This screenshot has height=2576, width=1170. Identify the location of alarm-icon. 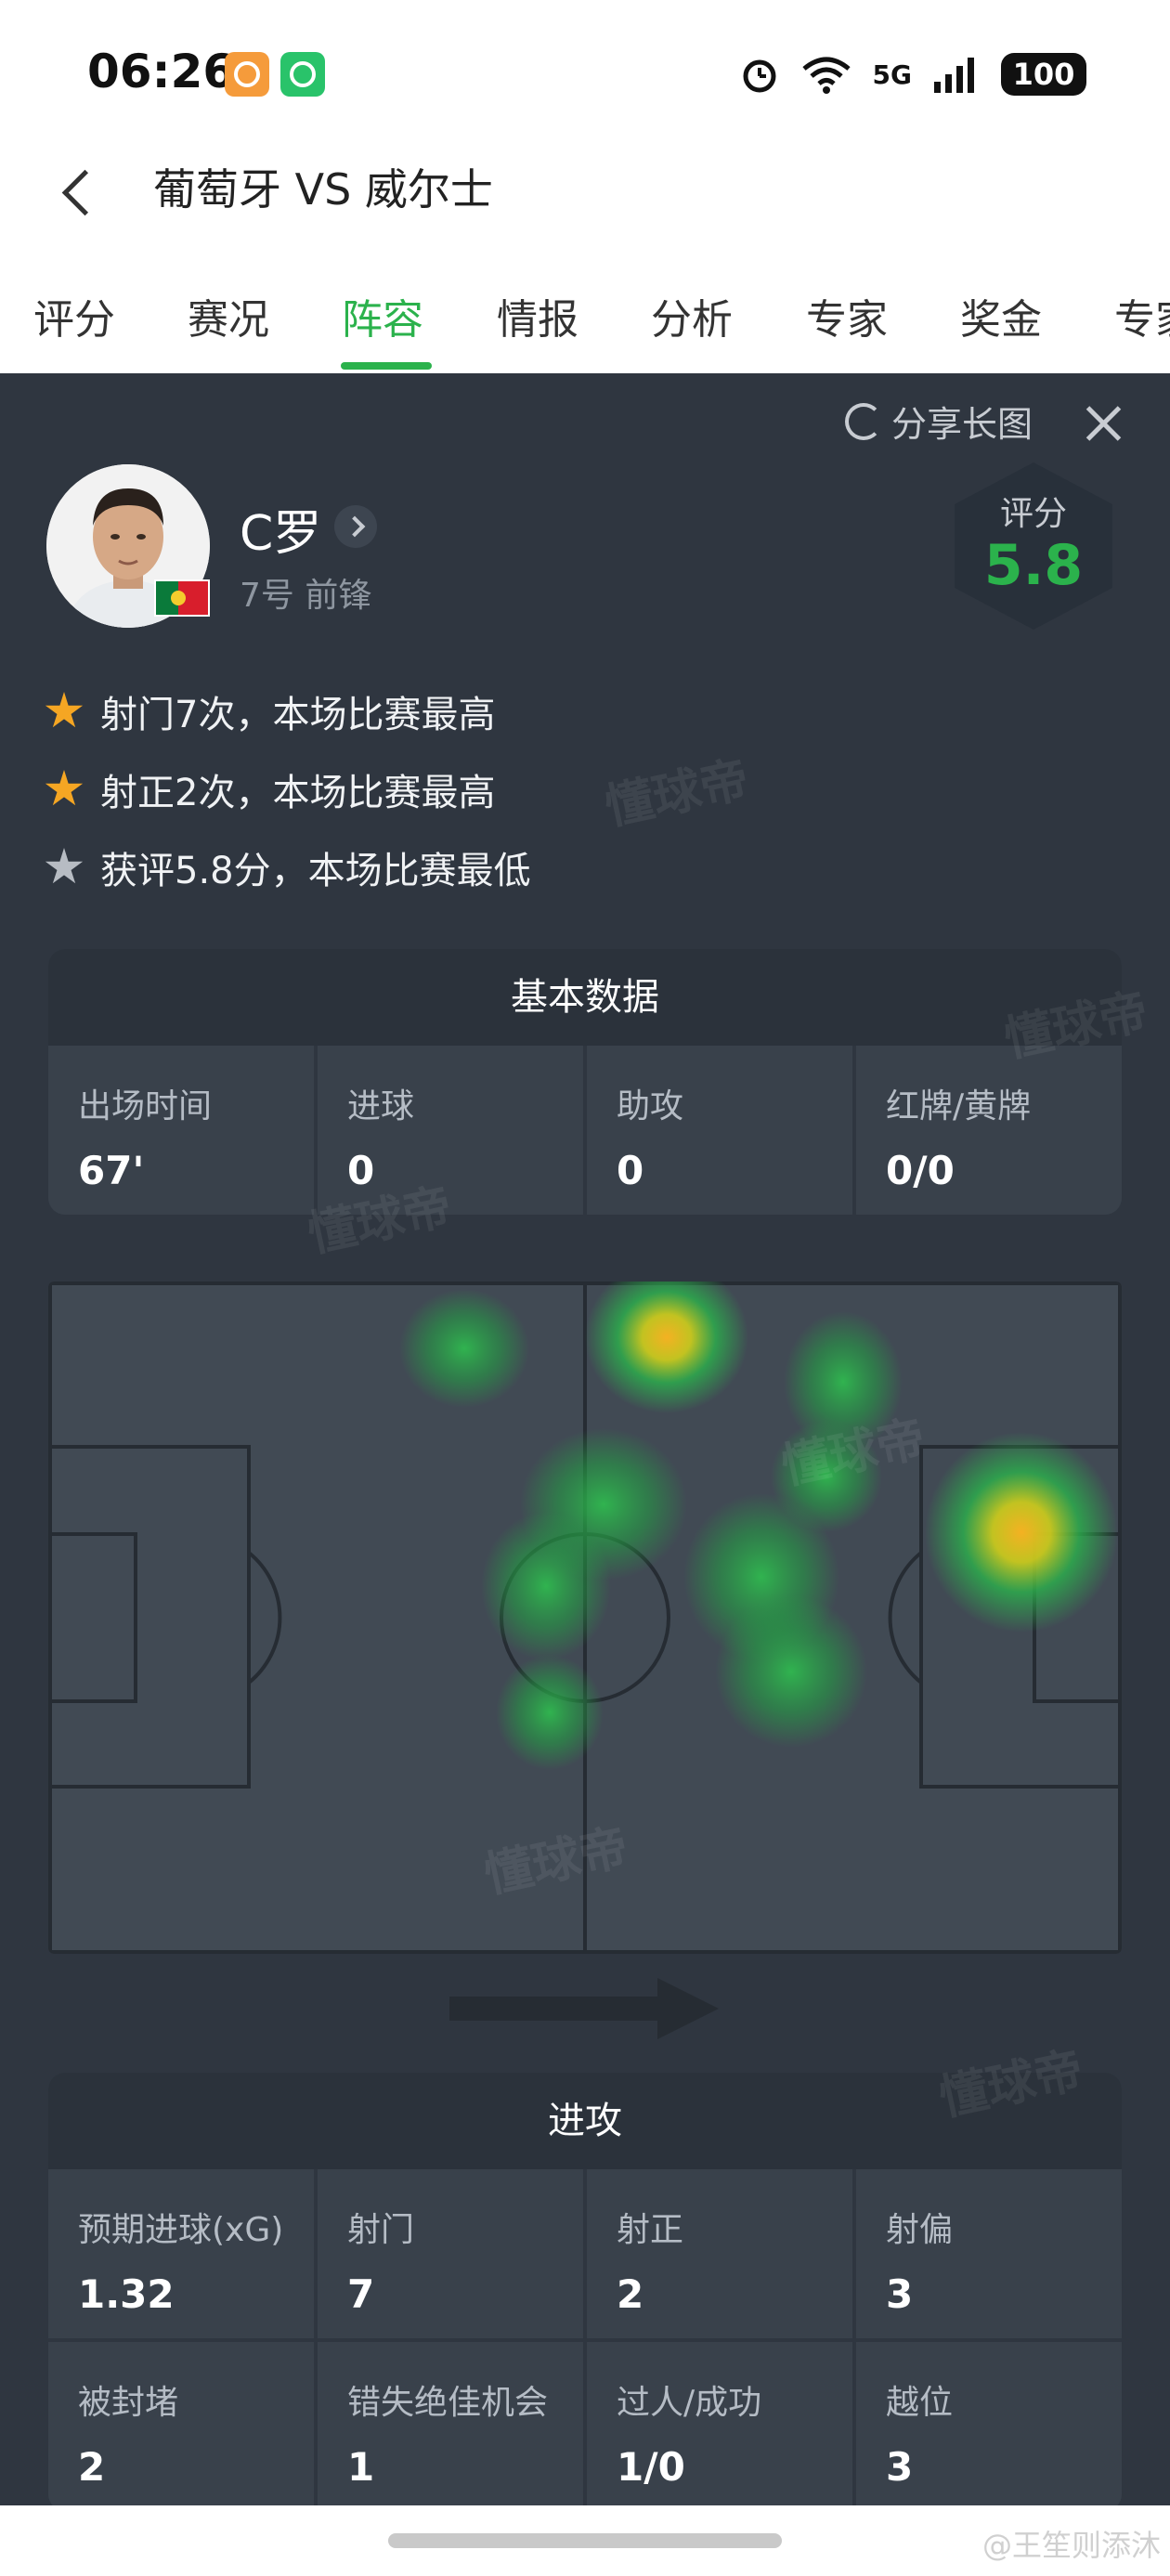
(759, 76).